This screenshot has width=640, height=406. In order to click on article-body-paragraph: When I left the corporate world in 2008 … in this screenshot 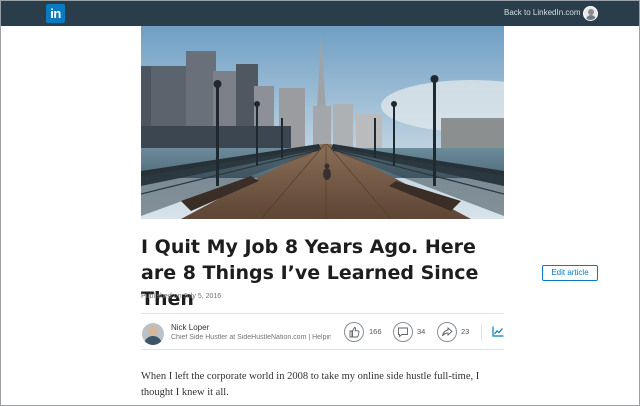, I will do `click(310, 384)`.